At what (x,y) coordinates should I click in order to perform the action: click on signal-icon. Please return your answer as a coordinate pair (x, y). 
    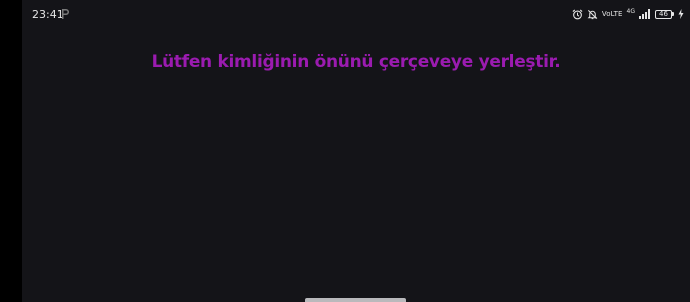
    Looking at the image, I should click on (644, 14).